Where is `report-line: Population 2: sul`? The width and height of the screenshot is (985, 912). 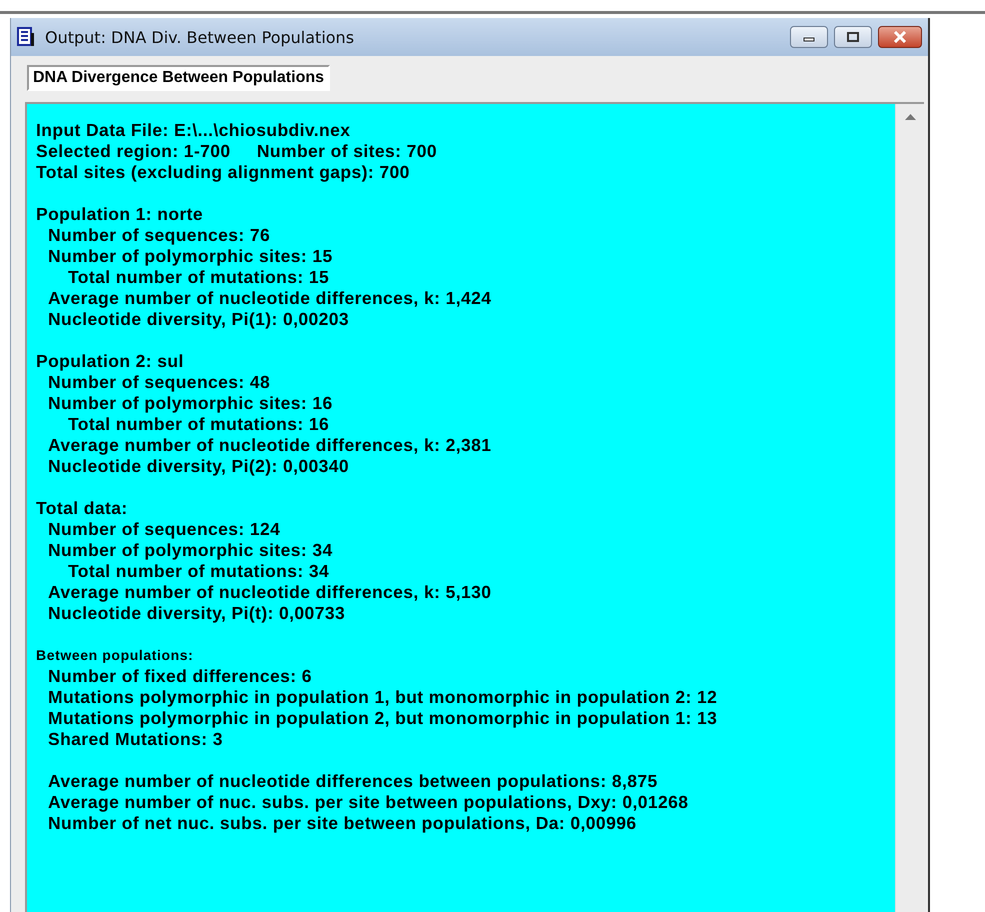 report-line: Population 2: sul is located at coordinates (110, 361).